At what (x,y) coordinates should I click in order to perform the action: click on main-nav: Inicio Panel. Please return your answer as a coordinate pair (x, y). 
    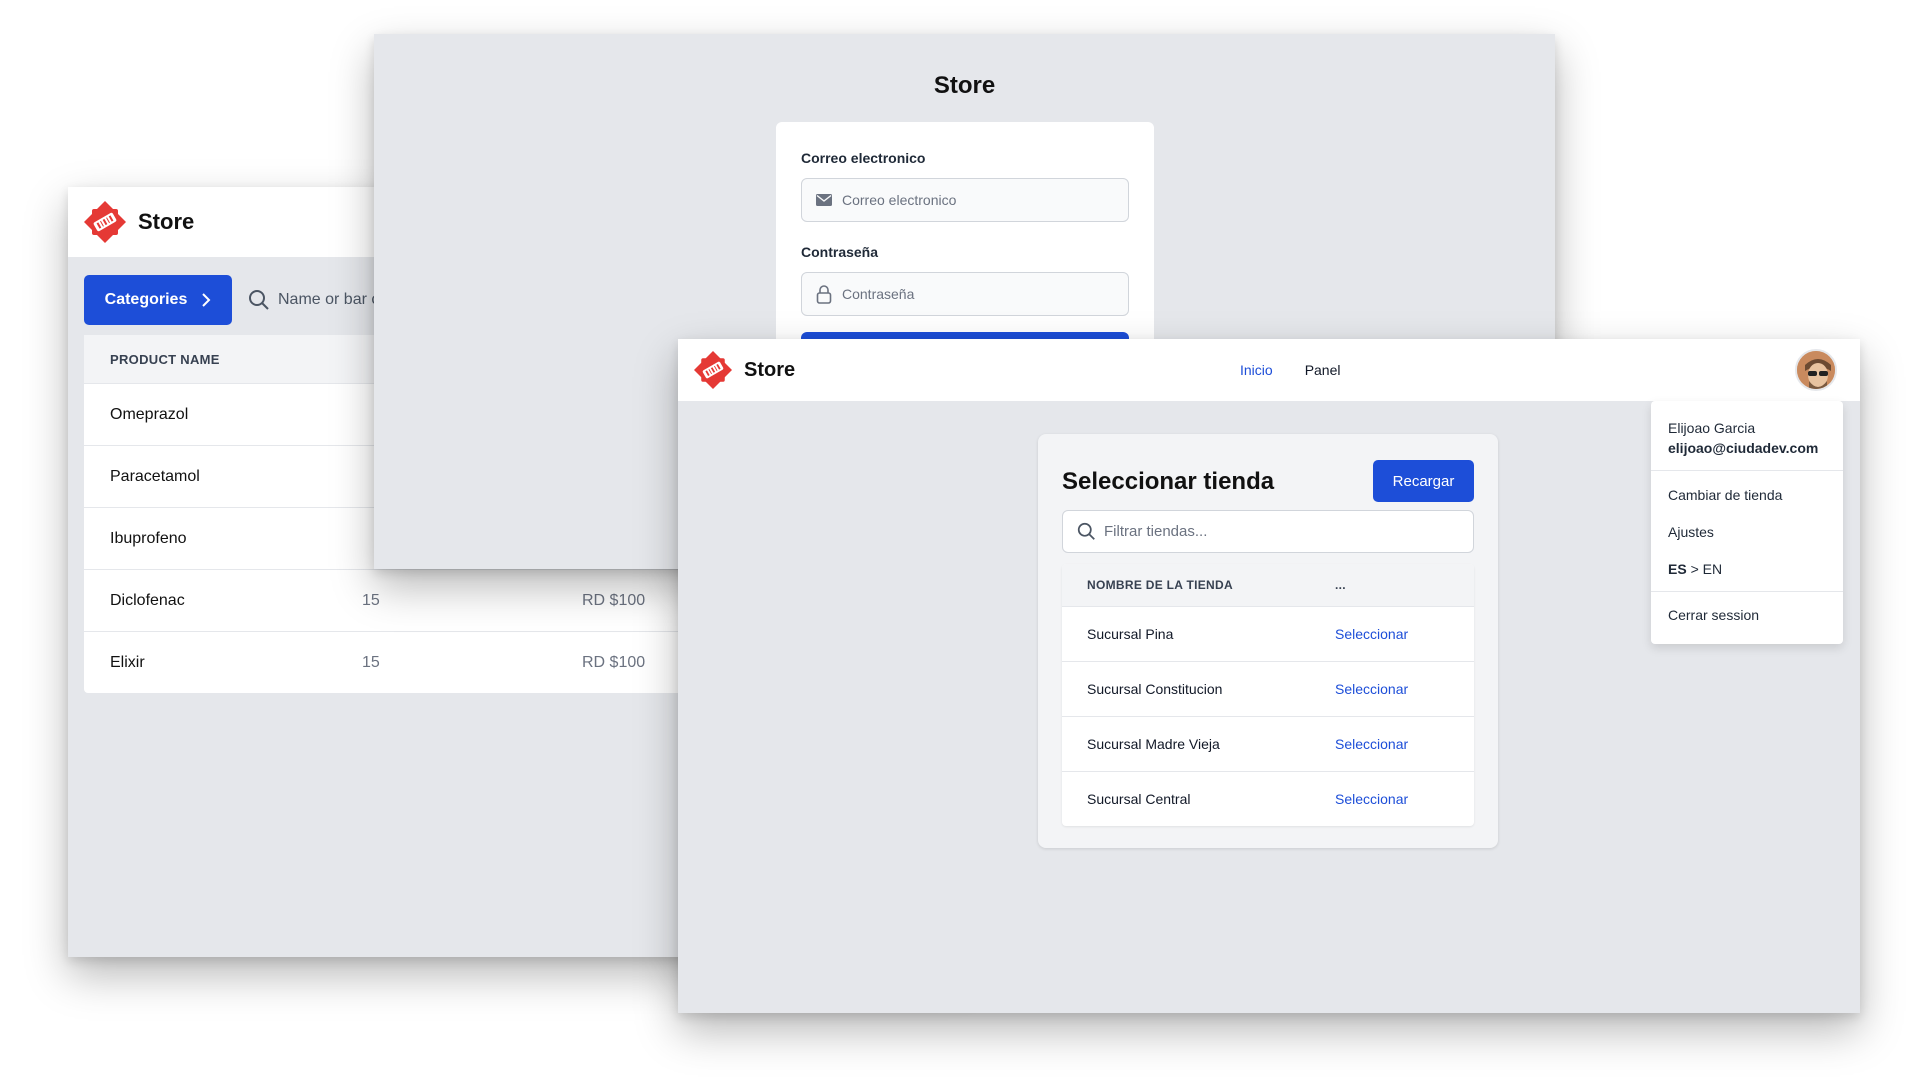
    Looking at the image, I should click on (1290, 370).